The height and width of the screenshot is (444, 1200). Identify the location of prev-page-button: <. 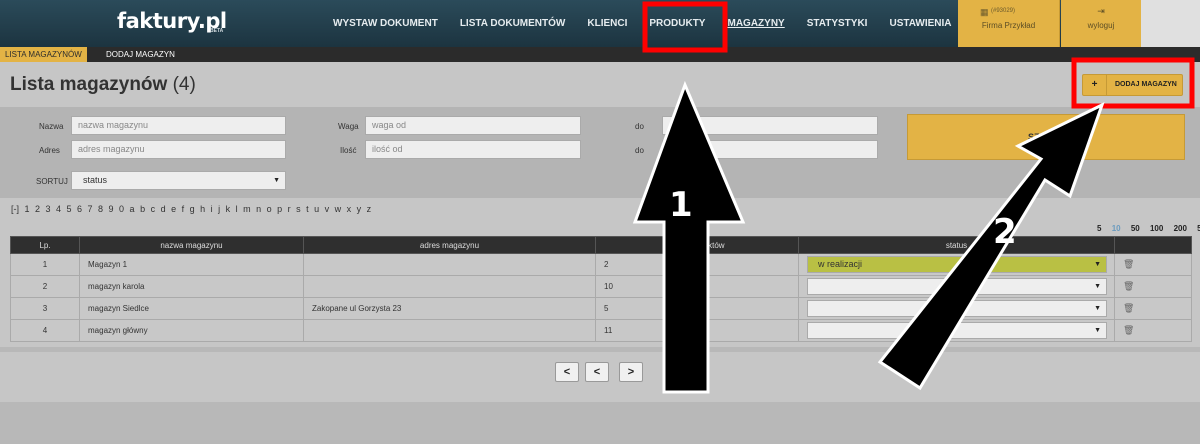
(597, 372).